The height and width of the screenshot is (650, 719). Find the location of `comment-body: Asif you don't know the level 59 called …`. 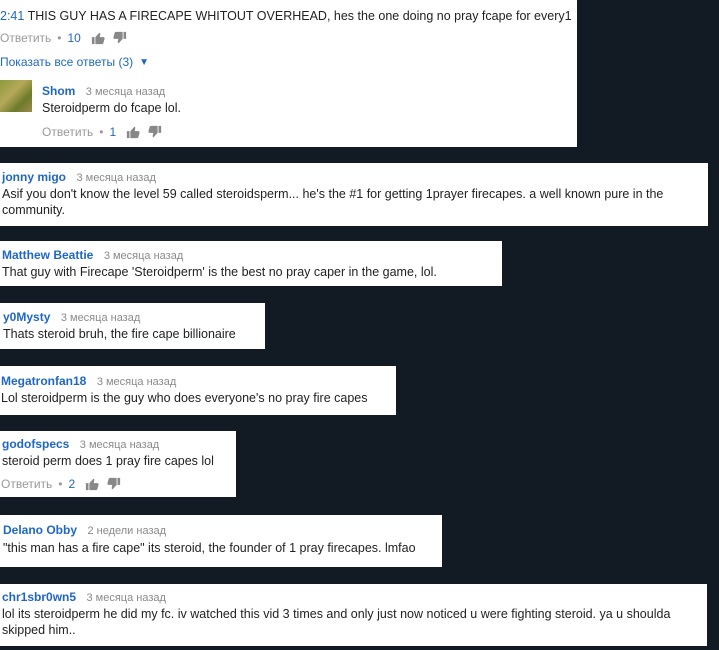

comment-body: Asif you don't know the level 59 called … is located at coordinates (333, 202).